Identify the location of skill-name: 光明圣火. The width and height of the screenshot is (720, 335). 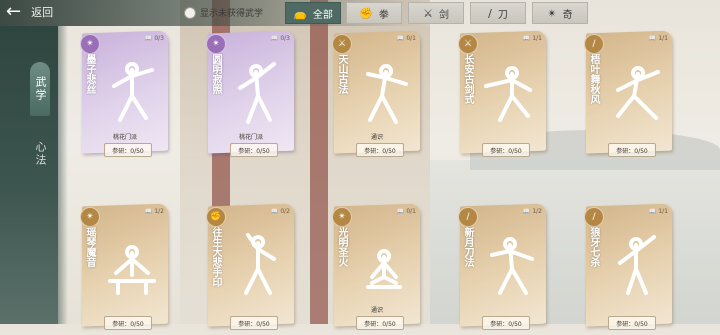
(341, 247).